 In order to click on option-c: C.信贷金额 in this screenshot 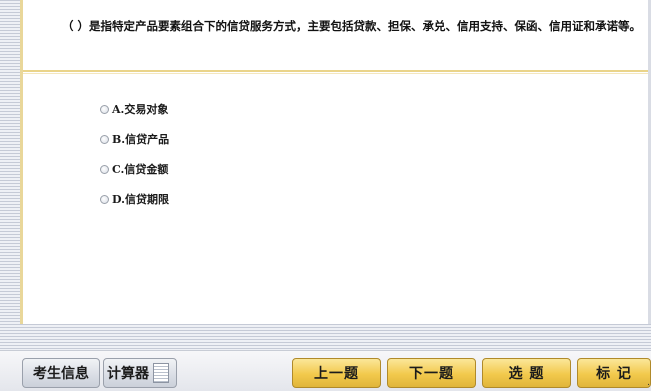, I will do `click(134, 169)`.